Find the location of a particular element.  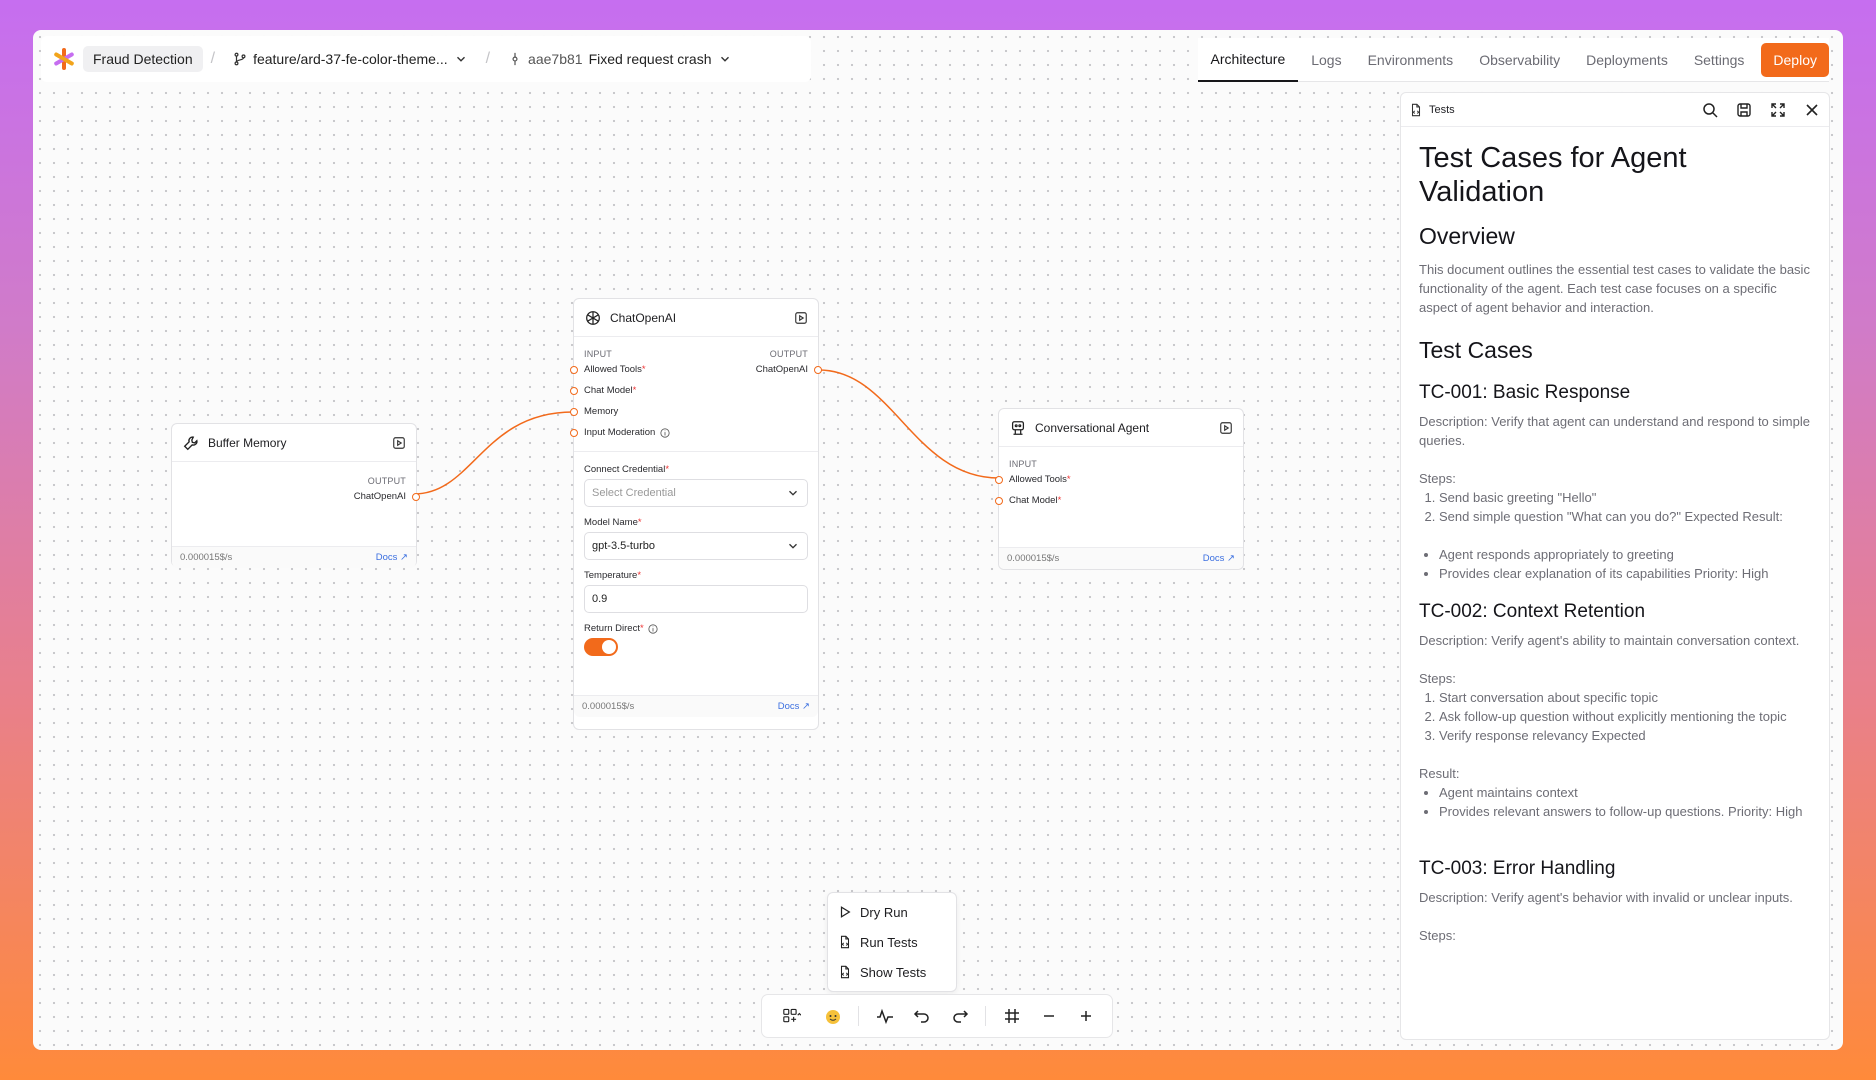

undo-button is located at coordinates (922, 1016).